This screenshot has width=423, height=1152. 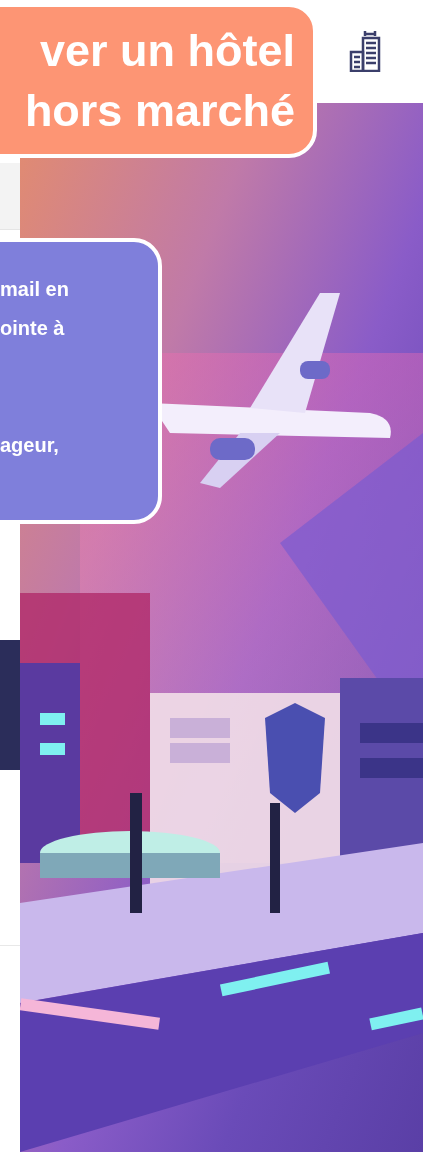 What do you see at coordinates (35, 367) in the screenshot?
I see `info-text: mail en ointe à ageur,` at bounding box center [35, 367].